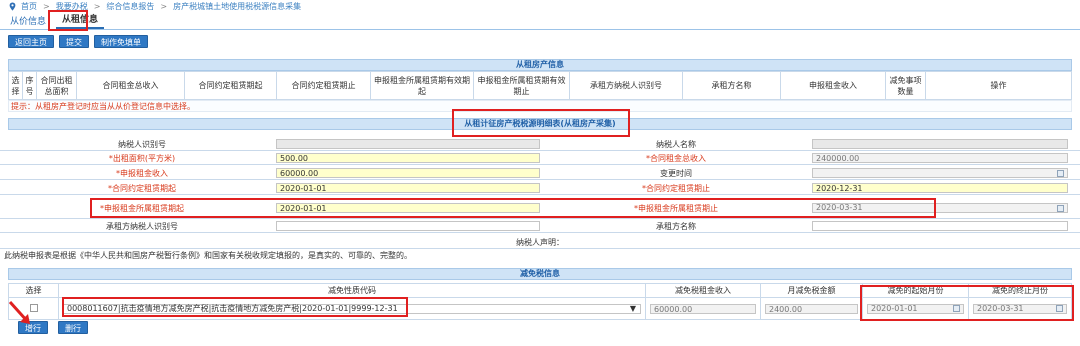  I want to click on form-row-area: *出租面积(平方米) 500.00 *合同租金总收入 240000.00, so click(540, 158).